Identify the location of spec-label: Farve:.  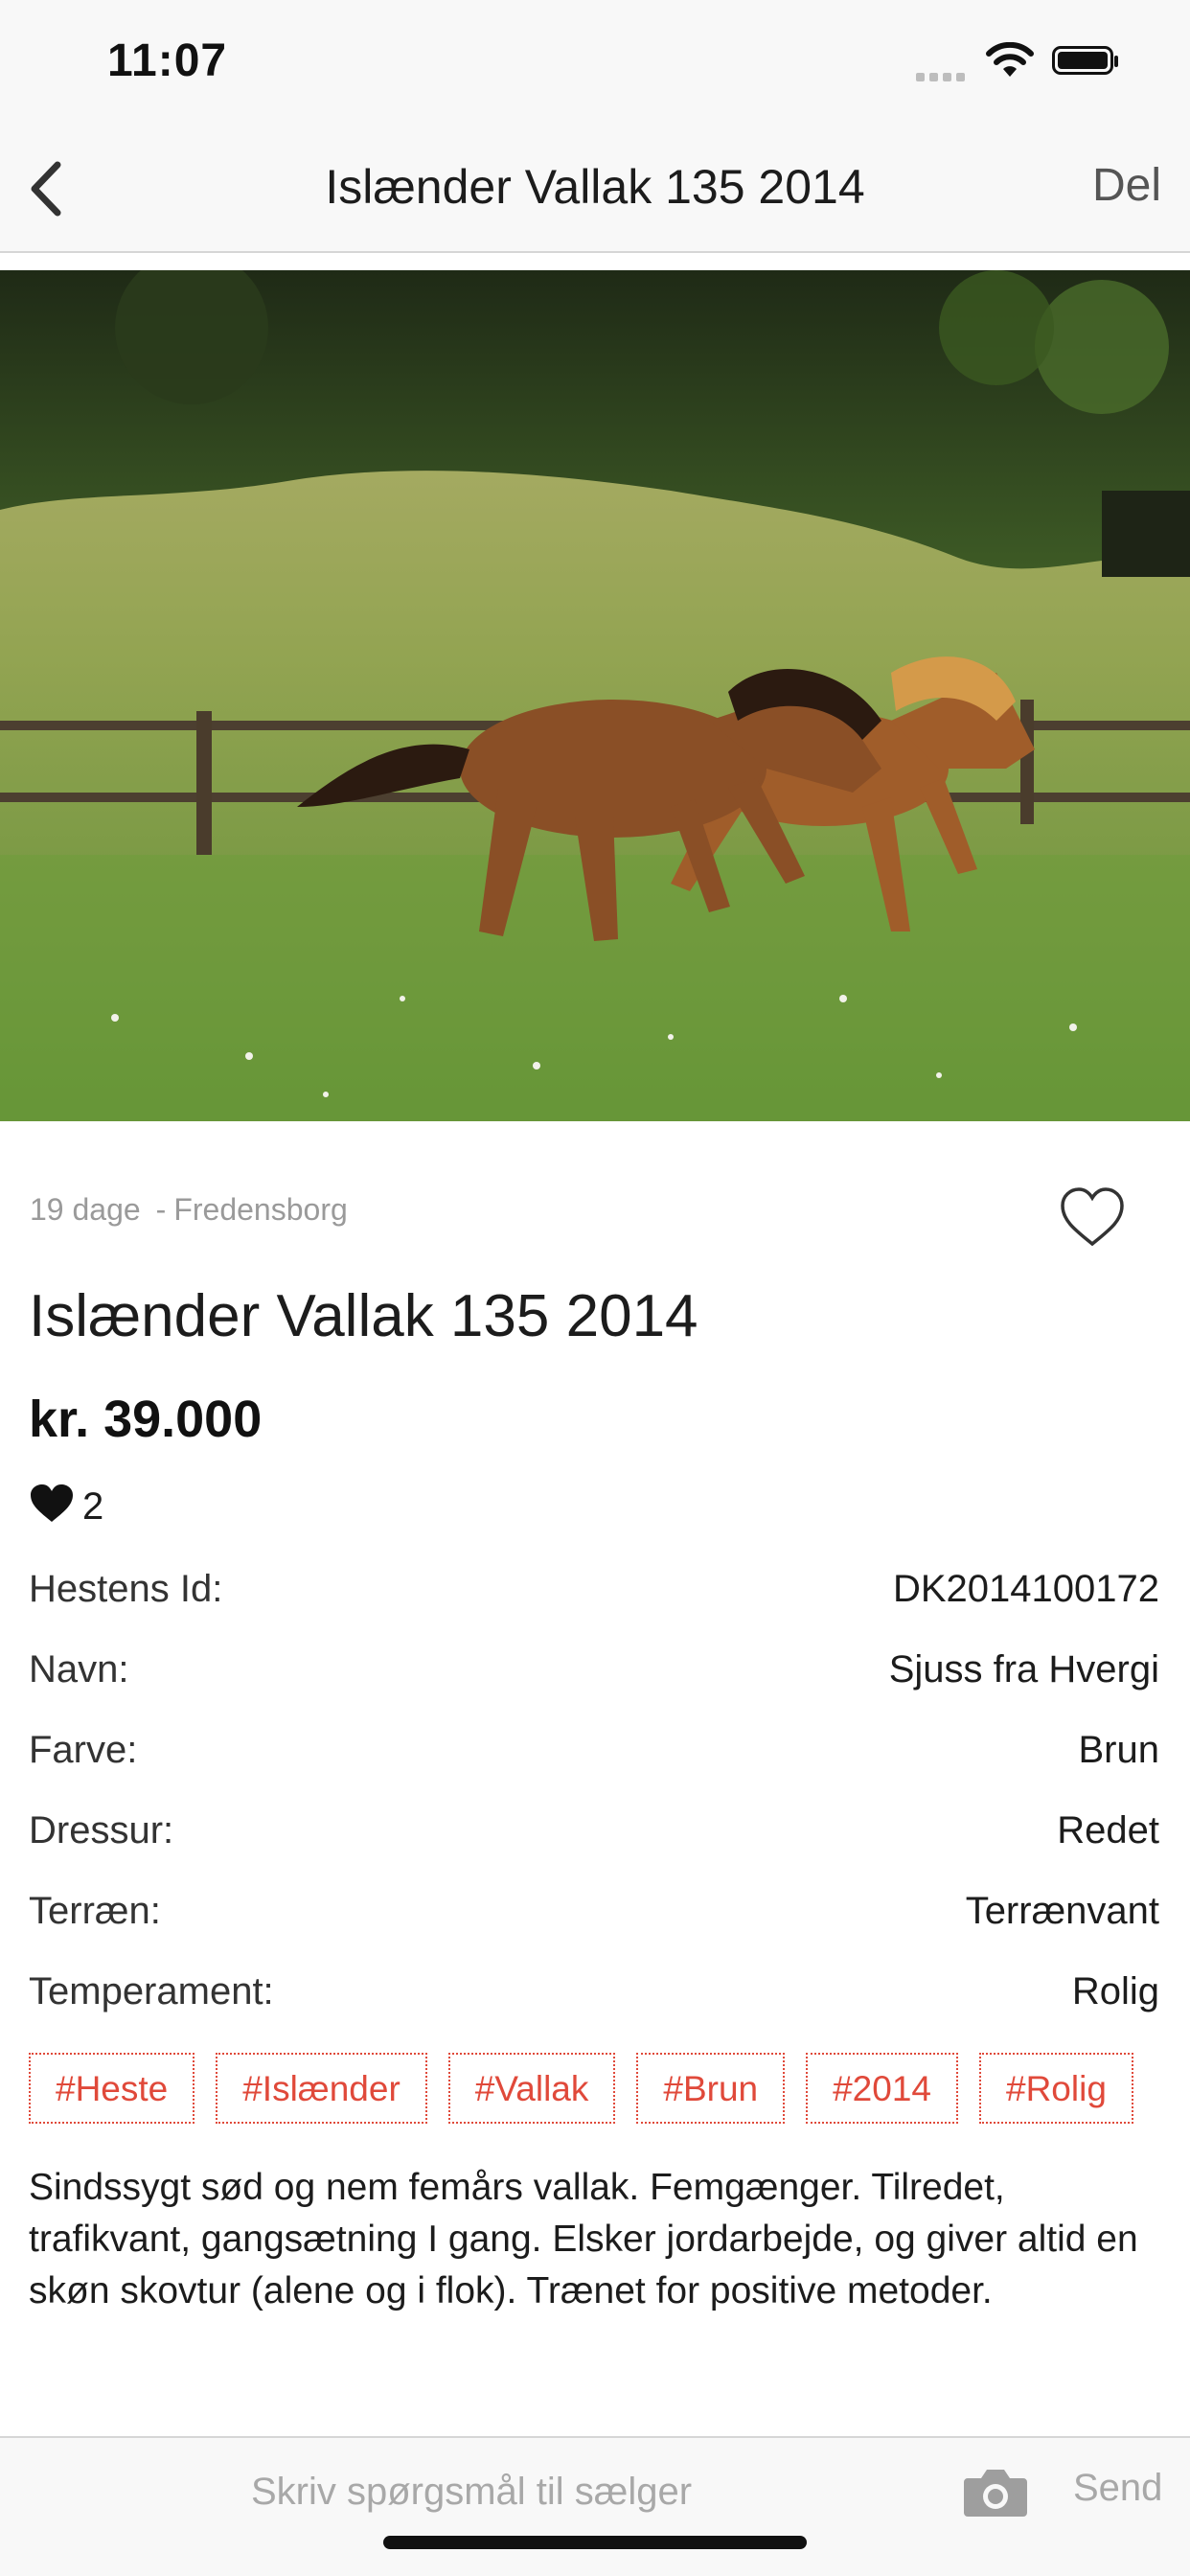
(84, 1750).